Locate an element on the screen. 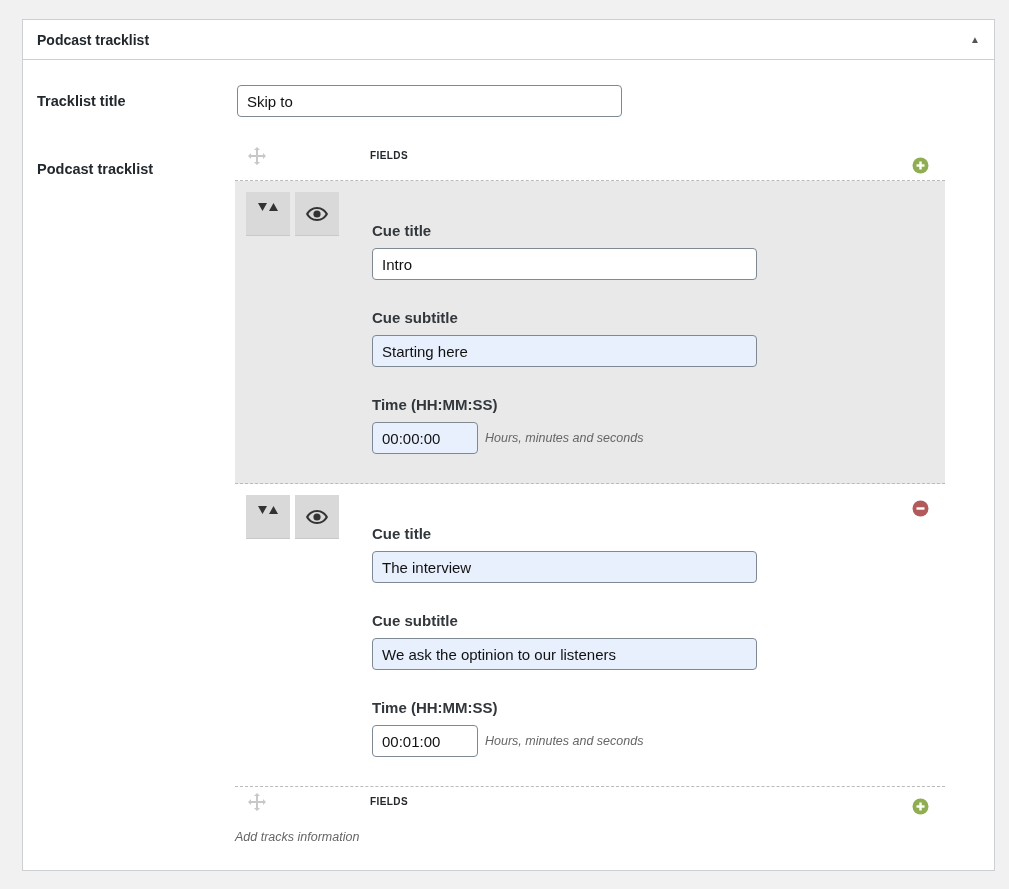  input-field: 00:01:00 is located at coordinates (425, 741).